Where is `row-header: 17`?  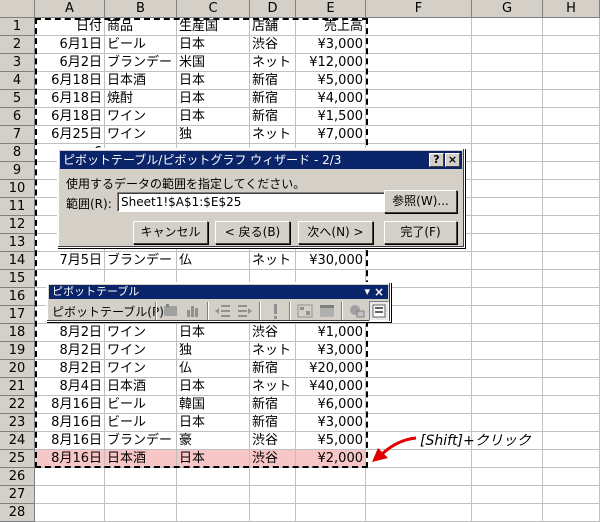 row-header: 17 is located at coordinates (17, 315).